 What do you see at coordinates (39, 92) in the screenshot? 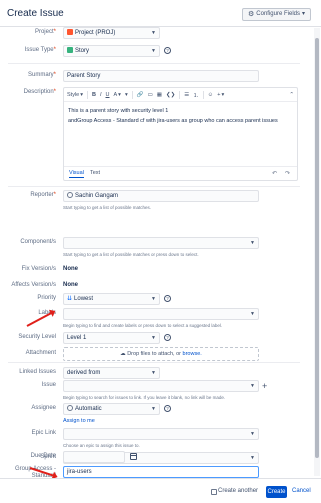
I see `description-label: Description*` at bounding box center [39, 92].